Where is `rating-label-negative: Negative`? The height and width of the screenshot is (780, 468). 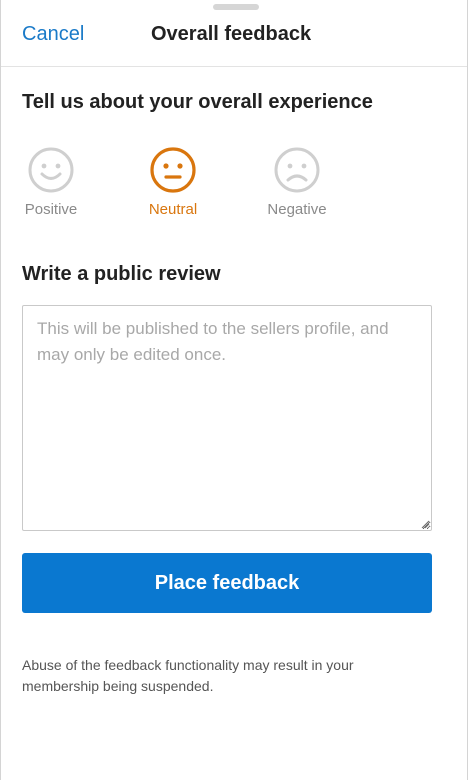 rating-label-negative: Negative is located at coordinates (297, 209).